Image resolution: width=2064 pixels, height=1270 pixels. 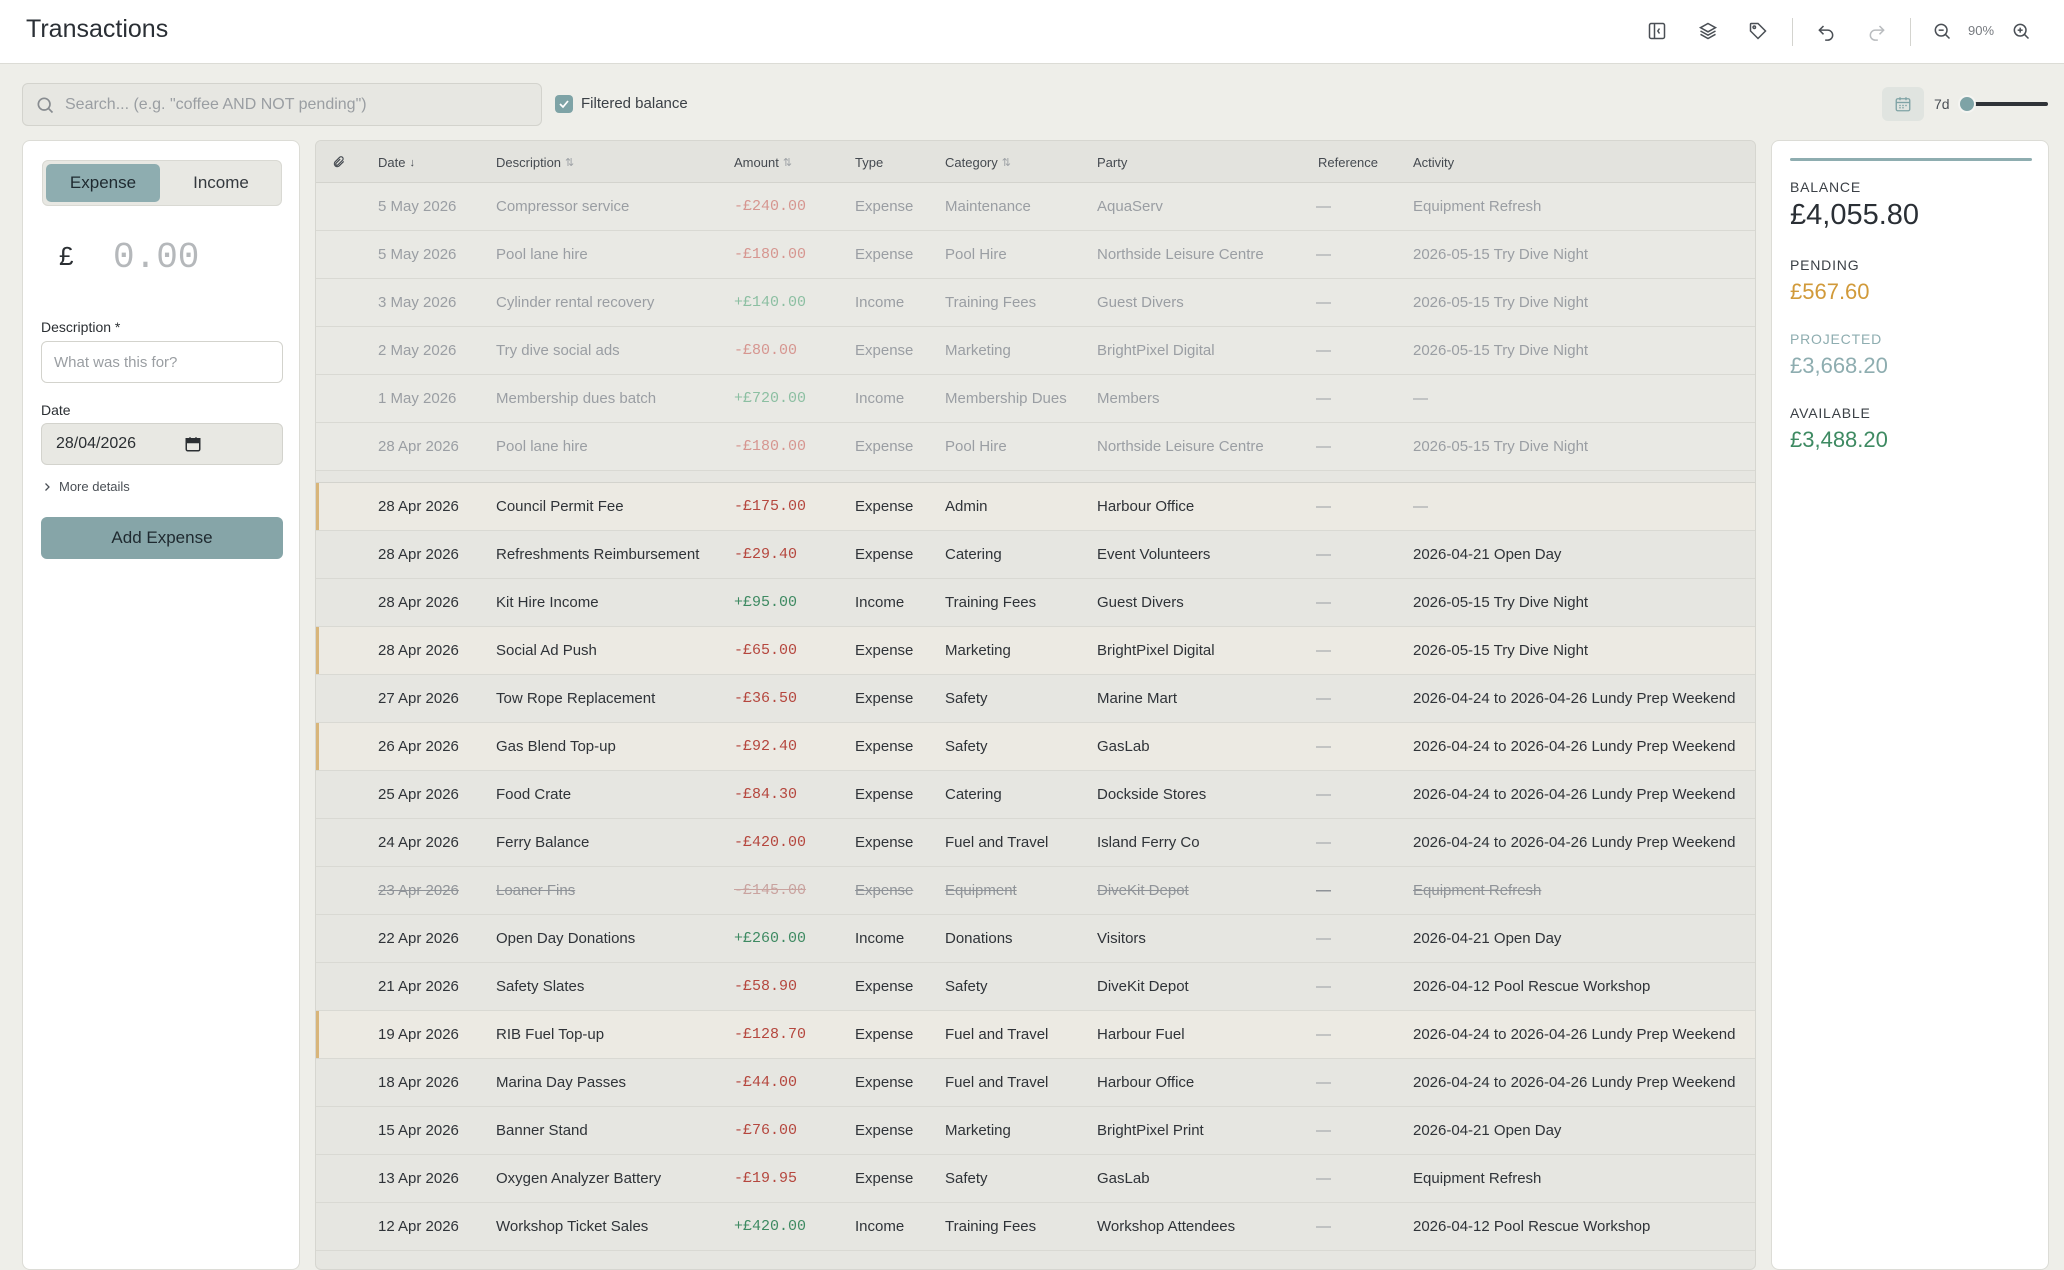 What do you see at coordinates (1758, 31) in the screenshot?
I see `tag-icon` at bounding box center [1758, 31].